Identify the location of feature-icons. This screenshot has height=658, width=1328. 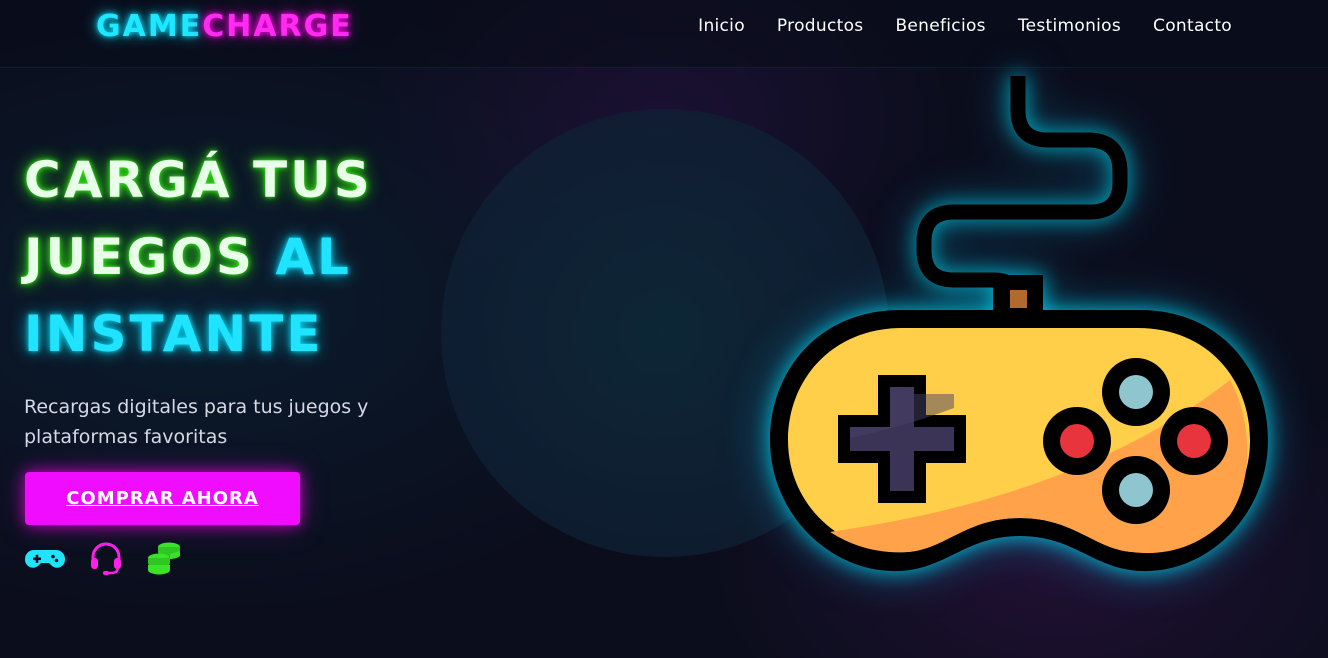
(103, 558).